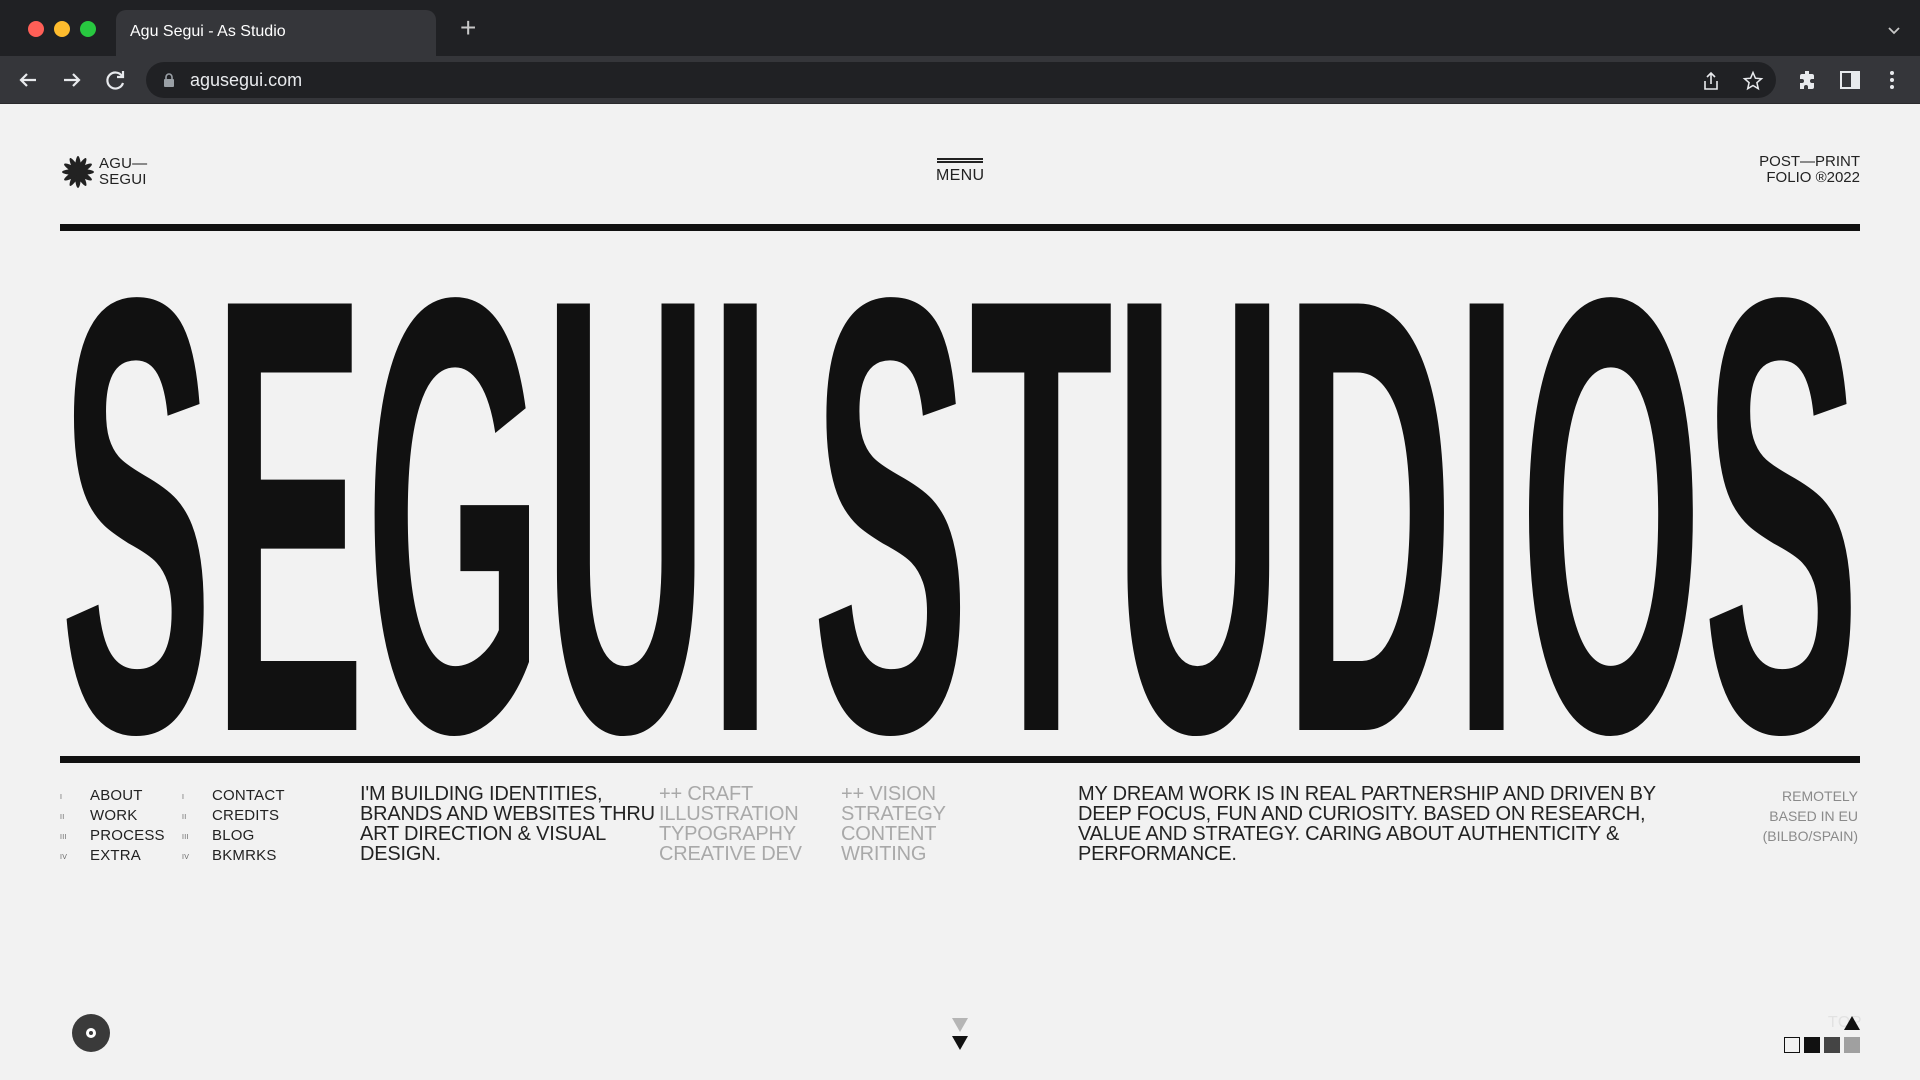 The image size is (1920, 1080). I want to click on more-options-icon, so click(1892, 80).